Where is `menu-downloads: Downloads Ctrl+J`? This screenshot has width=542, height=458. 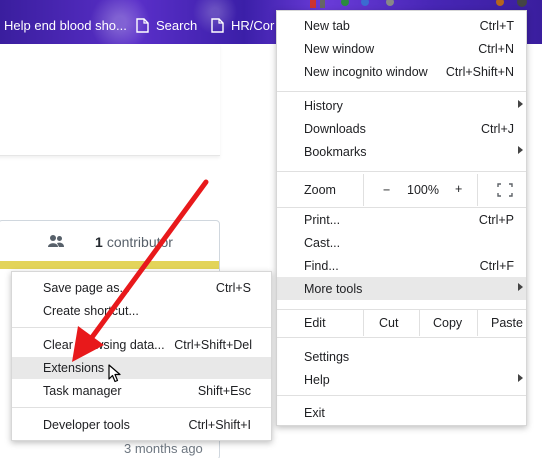
menu-downloads: Downloads Ctrl+J is located at coordinates (401, 128).